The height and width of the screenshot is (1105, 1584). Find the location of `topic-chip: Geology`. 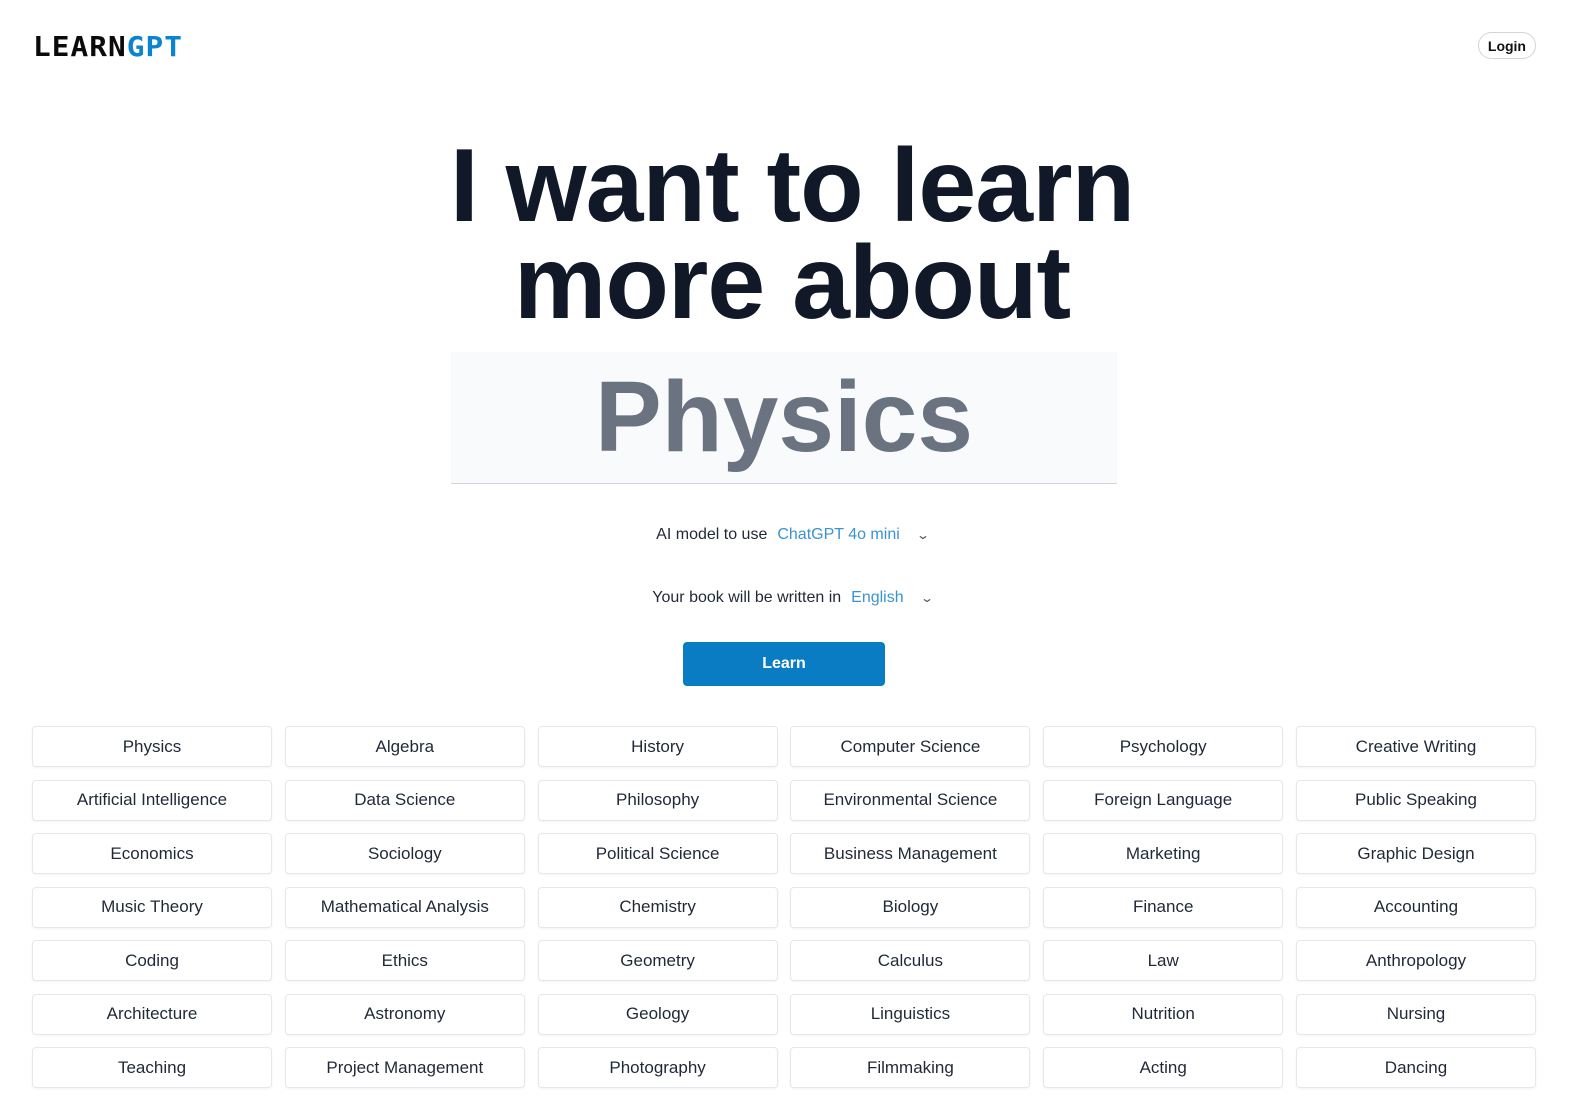

topic-chip: Geology is located at coordinates (657, 1014).